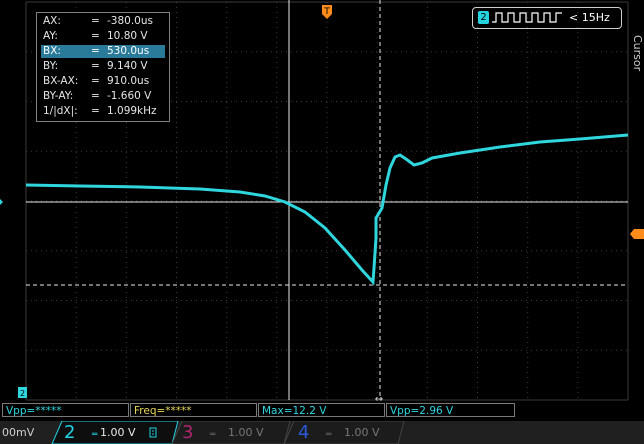  I want to click on cursor-row-by-ay: BY-AY: = -1.660 V, so click(103, 96).